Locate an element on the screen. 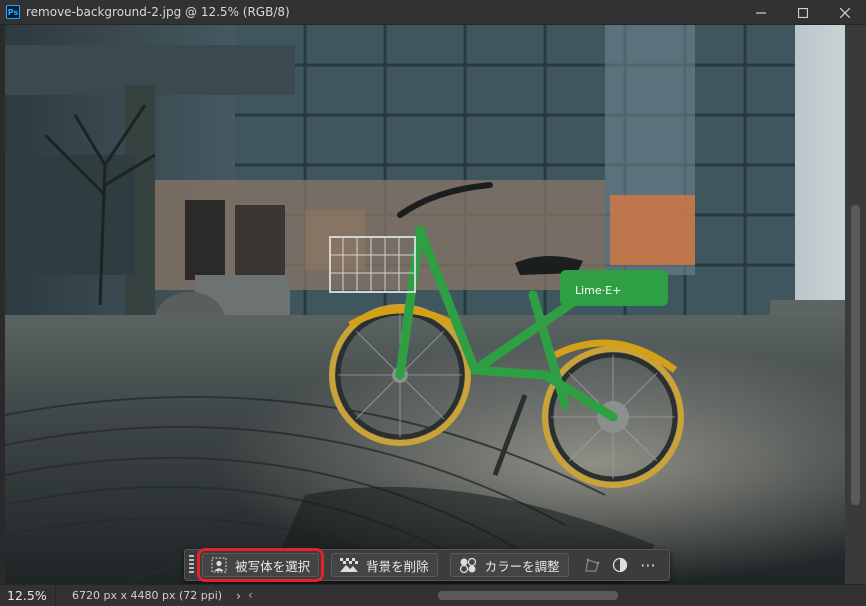 This screenshot has height=606, width=866. close-icon is located at coordinates (845, 12).